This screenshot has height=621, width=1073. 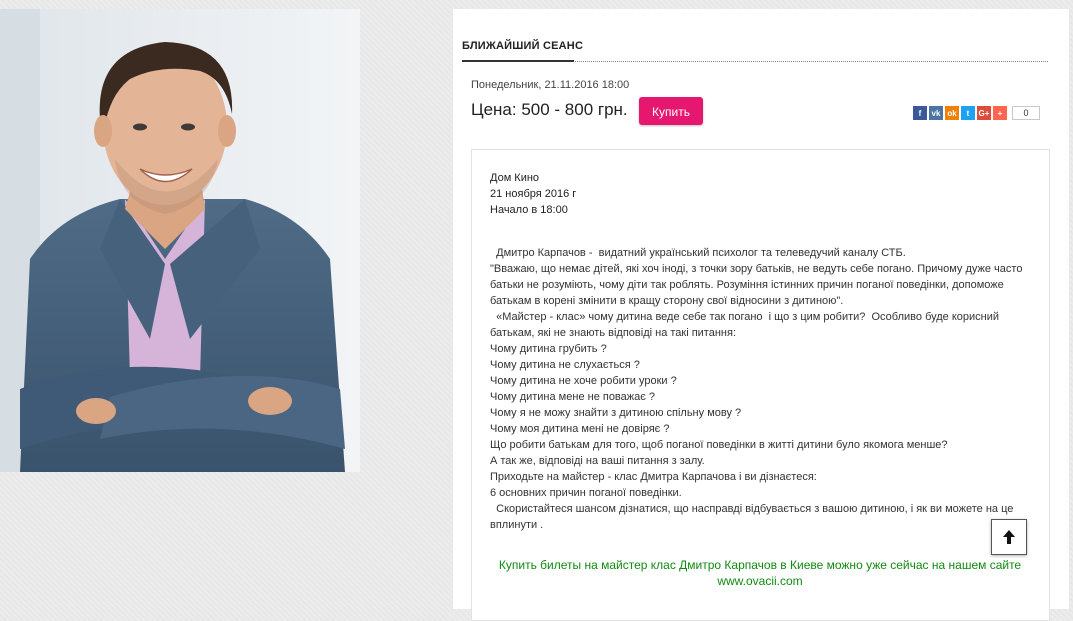 What do you see at coordinates (523, 46) in the screenshot?
I see `section-title: БЛИЖАЙШИЙ СЕАНС` at bounding box center [523, 46].